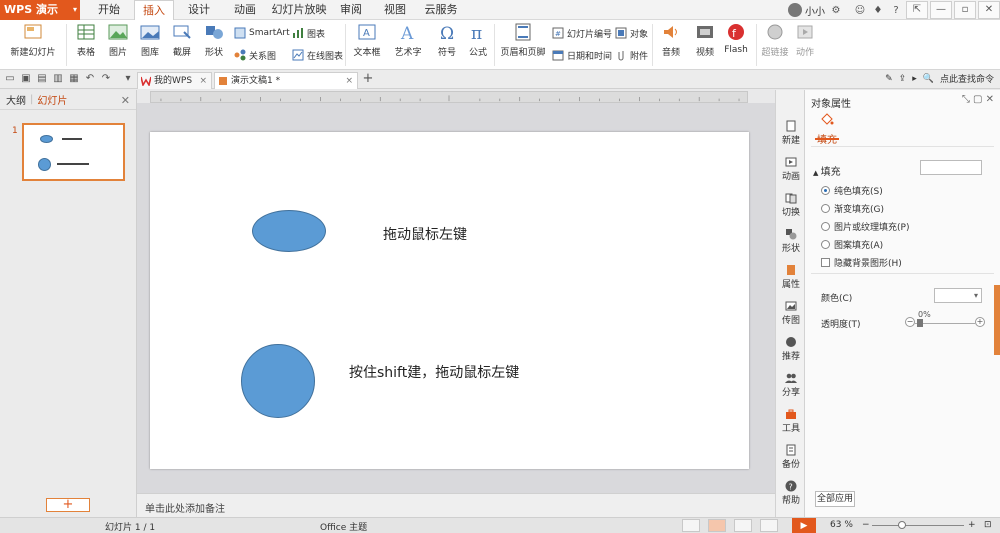 This screenshot has height=533, width=1000. What do you see at coordinates (910, 322) in the screenshot?
I see `minus-icon: −` at bounding box center [910, 322].